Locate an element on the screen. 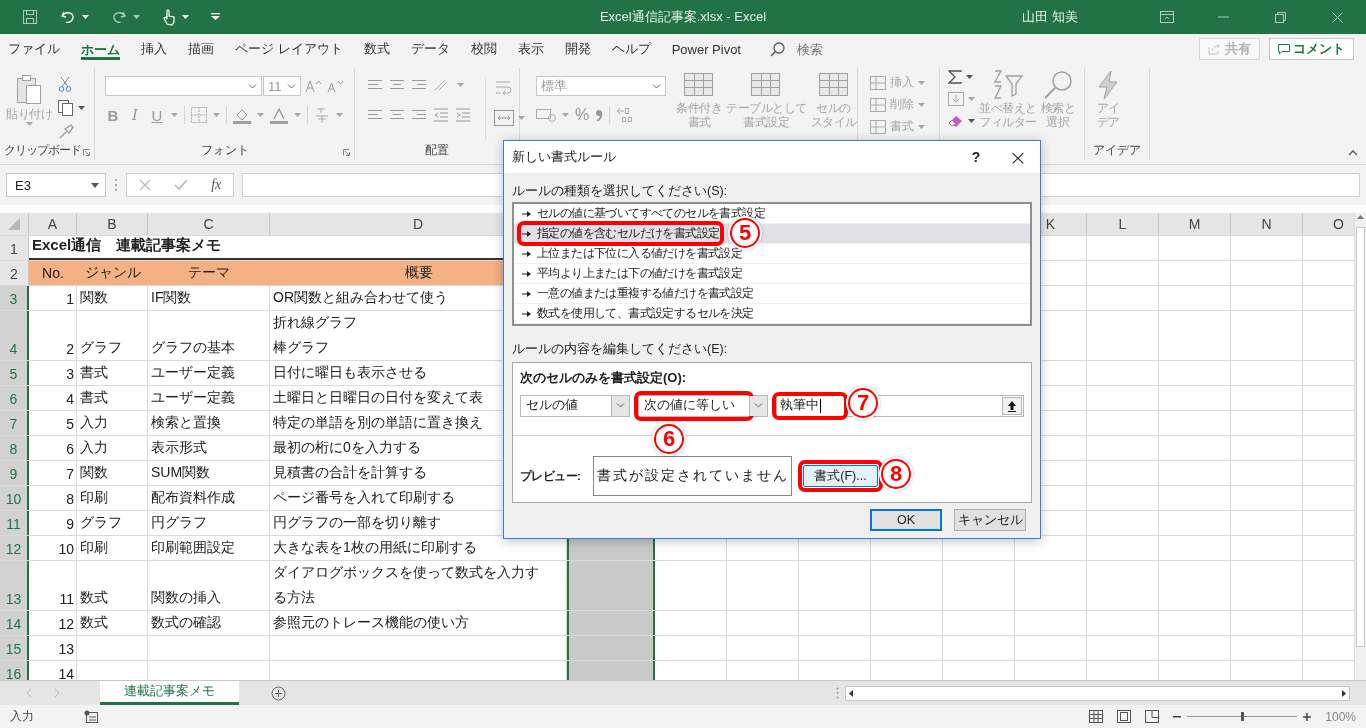  table-cell: 棒グラフ is located at coordinates (301, 347).